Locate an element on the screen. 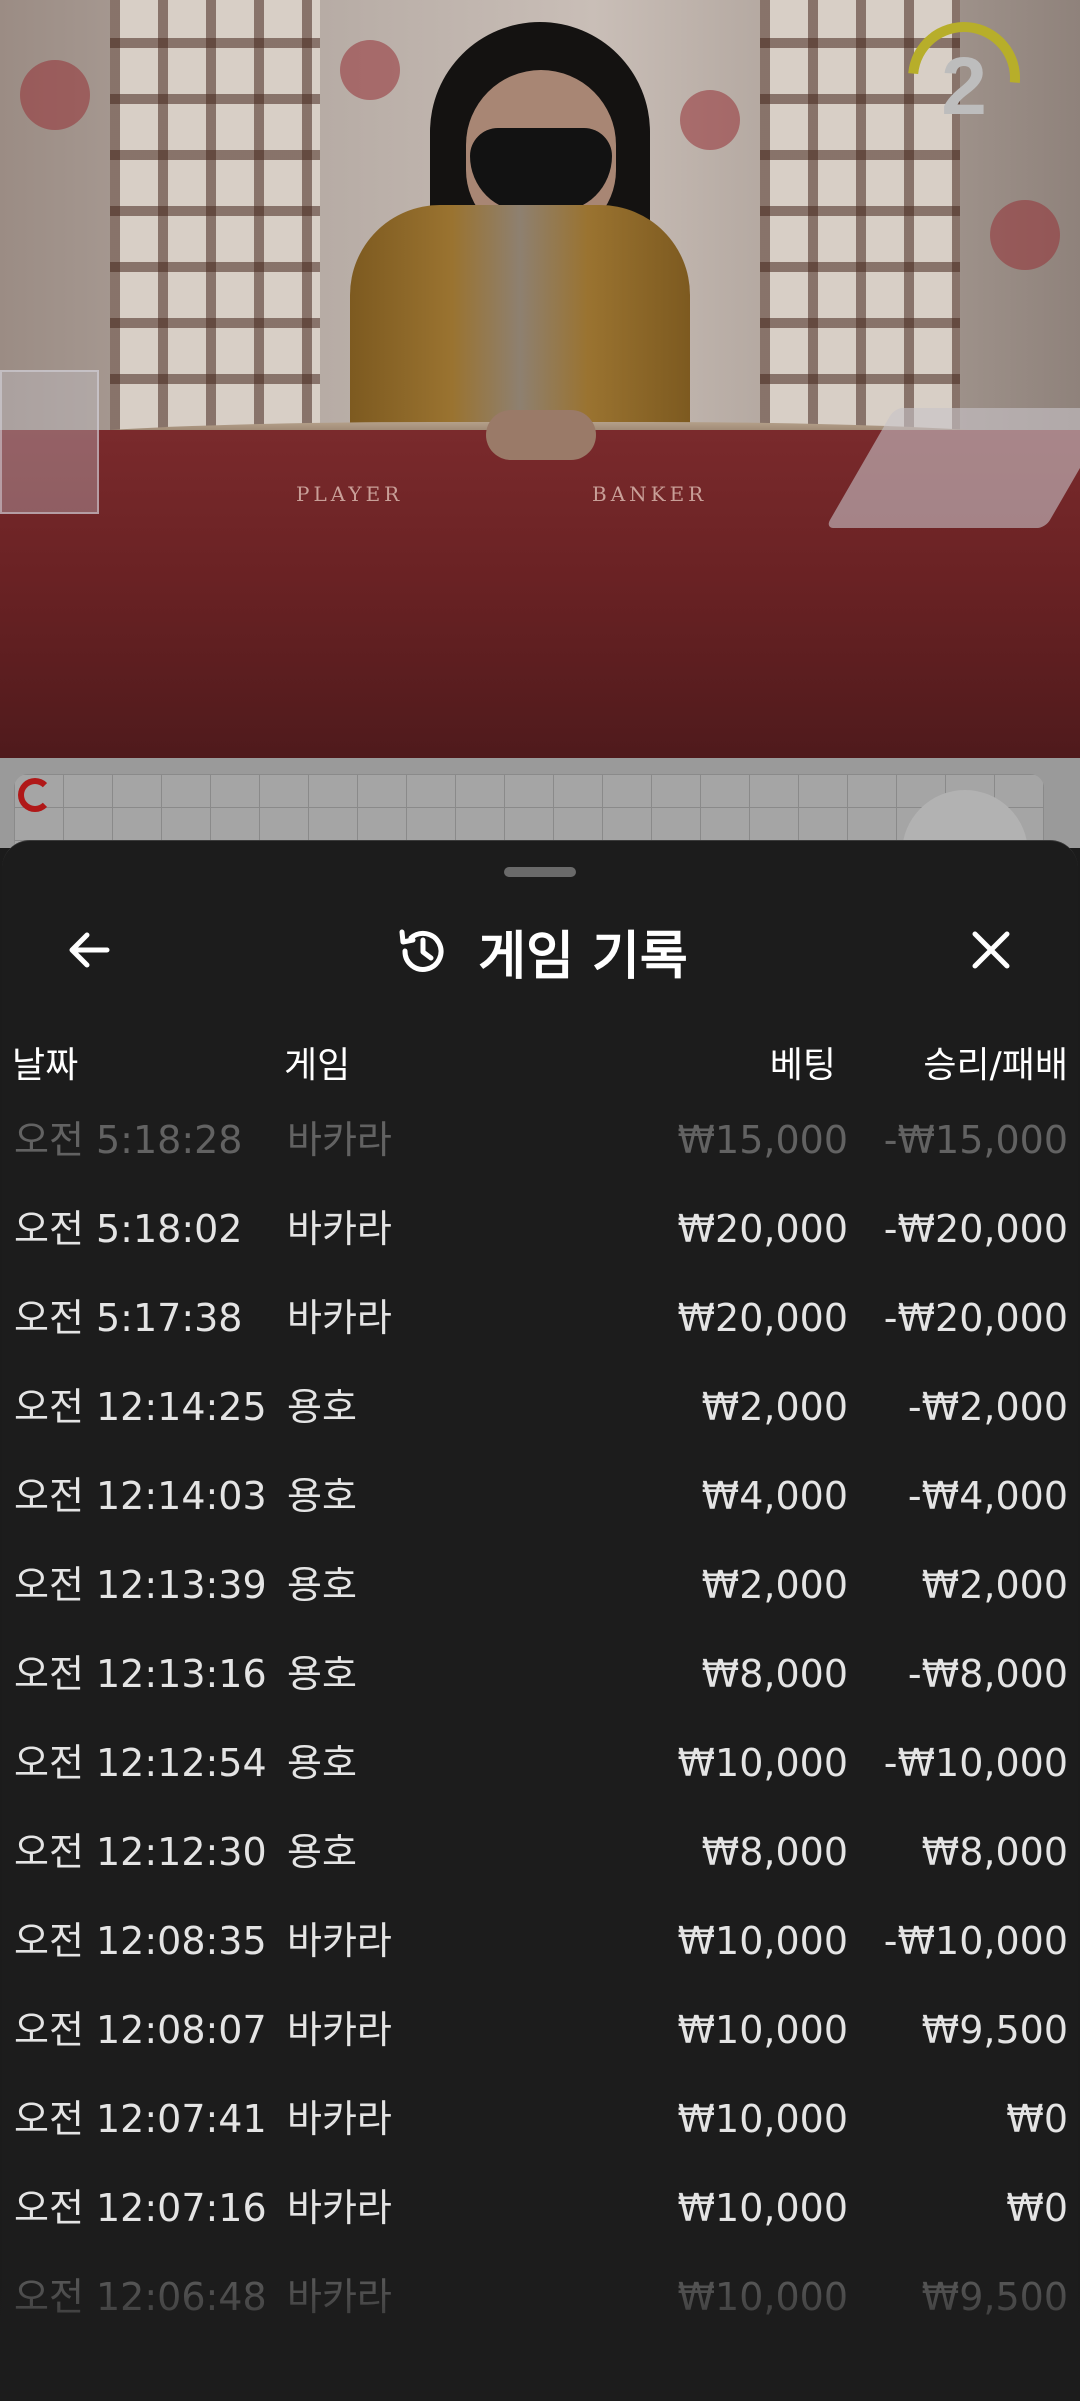 This screenshot has width=1080, height=2401. row-time: 오전 5:18:28 is located at coordinates (128, 1140).